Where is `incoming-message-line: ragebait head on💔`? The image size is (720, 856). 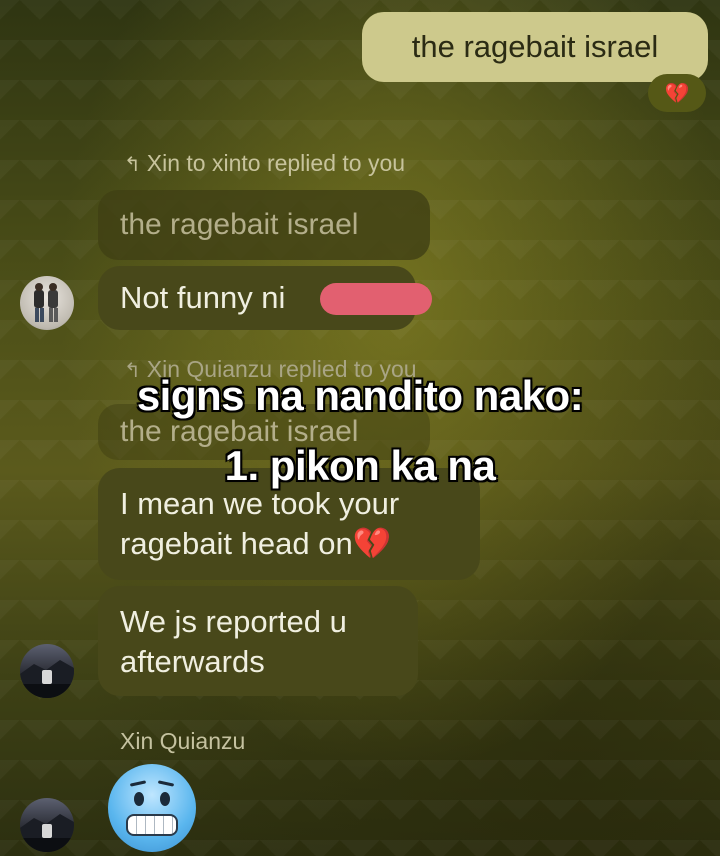
incoming-message-line: ragebait head on💔 is located at coordinates (256, 543).